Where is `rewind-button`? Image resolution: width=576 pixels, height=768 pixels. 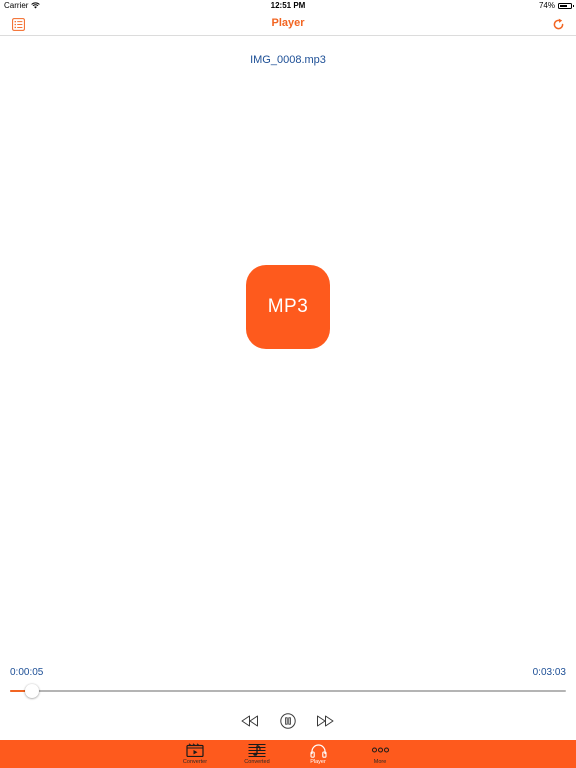
rewind-button is located at coordinates (250, 721).